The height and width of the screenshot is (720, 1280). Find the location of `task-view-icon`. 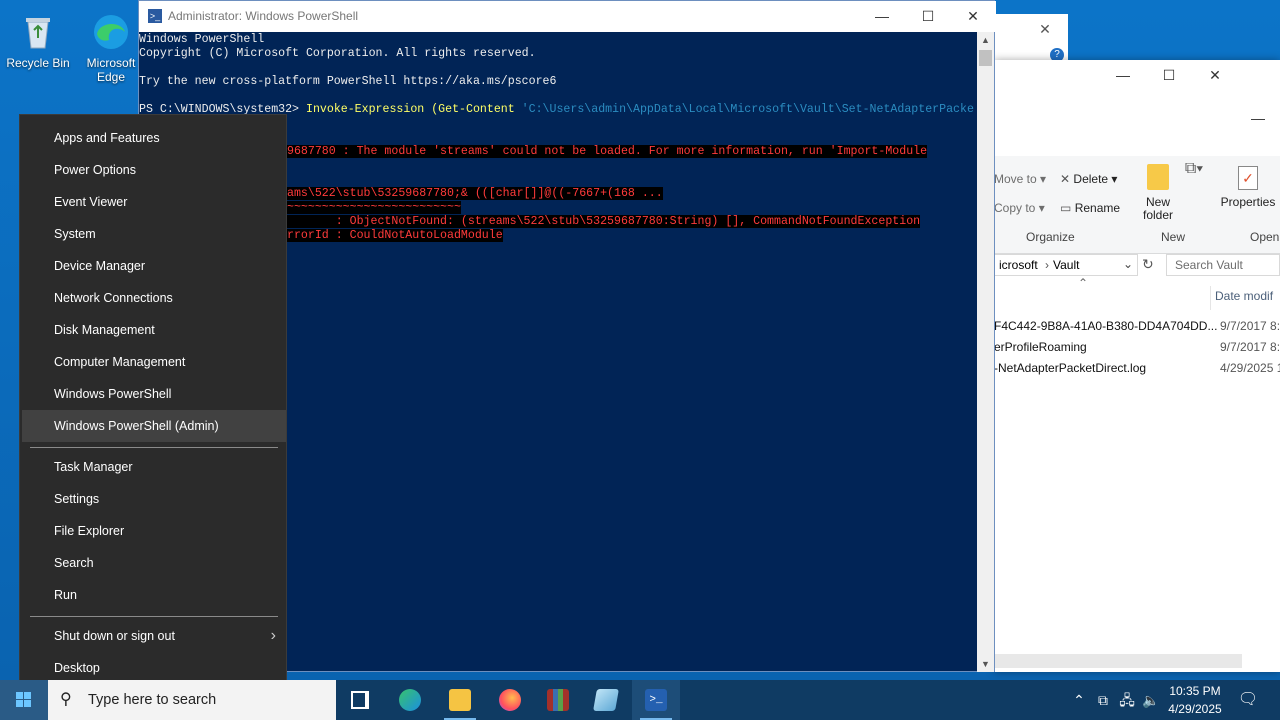

task-view-icon is located at coordinates (360, 700).